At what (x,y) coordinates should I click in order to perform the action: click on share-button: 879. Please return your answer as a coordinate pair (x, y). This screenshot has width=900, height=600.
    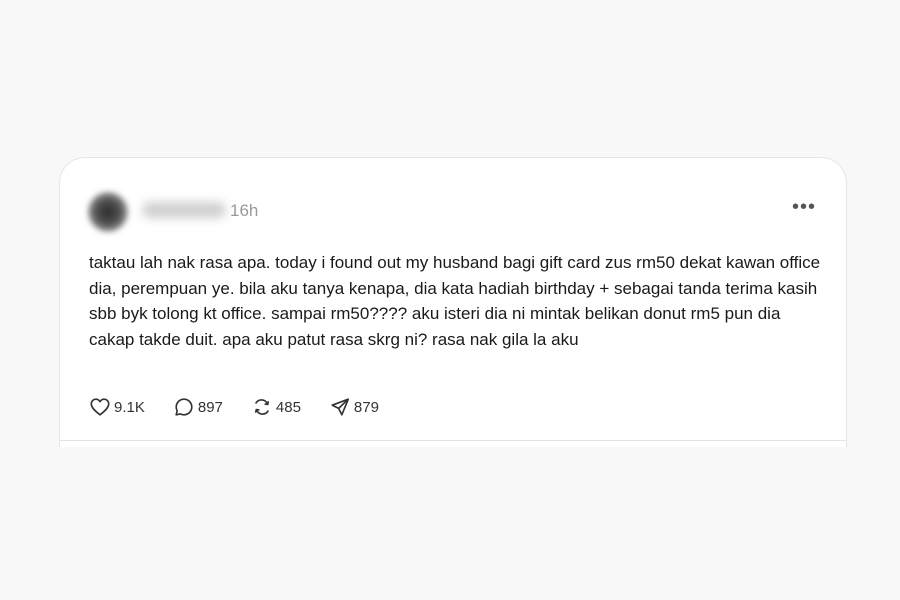
    Looking at the image, I should click on (354, 407).